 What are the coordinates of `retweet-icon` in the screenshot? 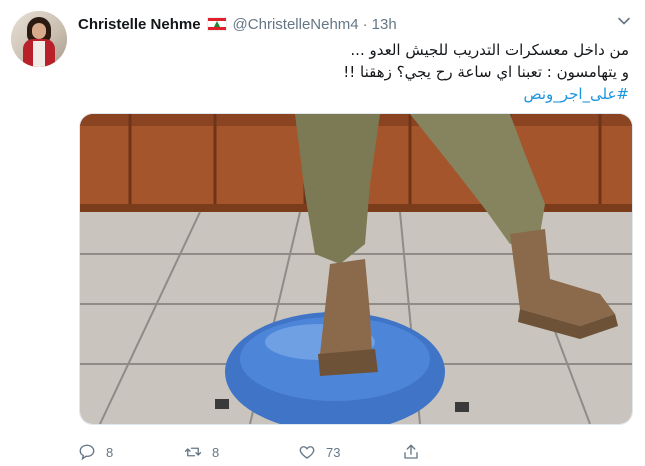 It's located at (193, 452).